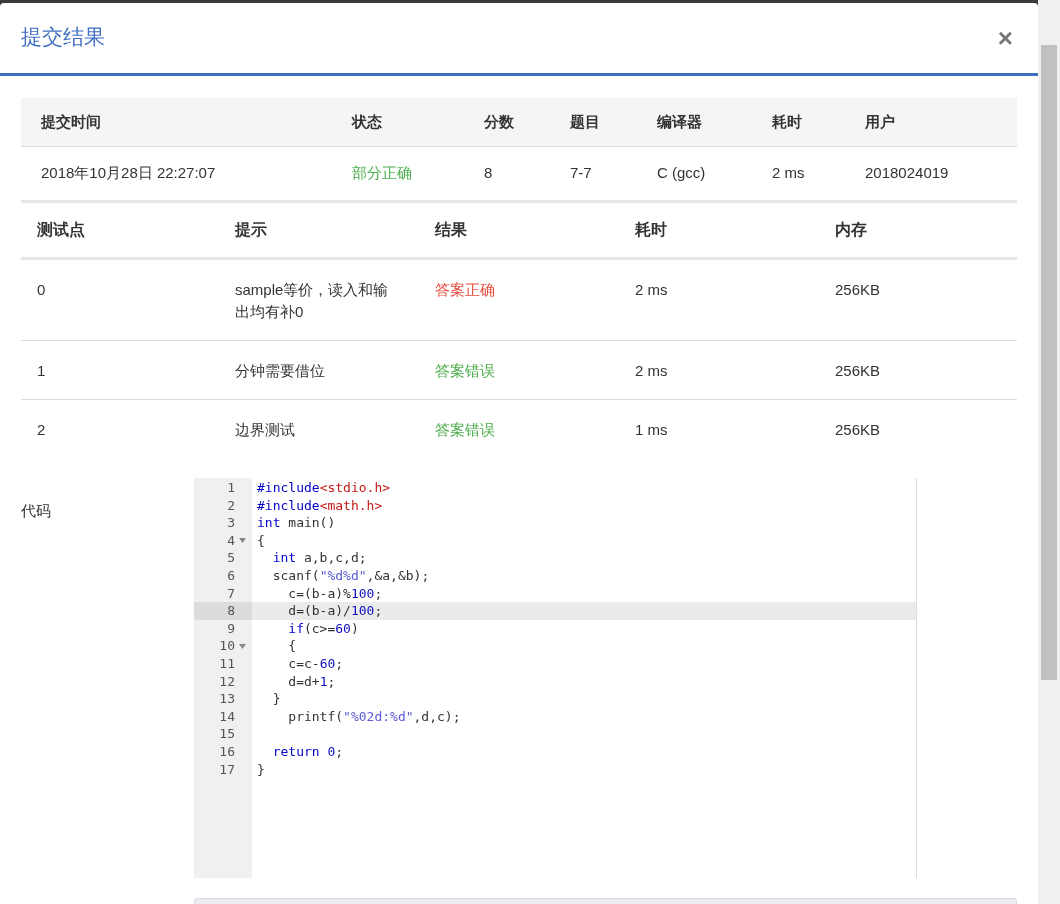 This screenshot has width=1060, height=904. What do you see at coordinates (36, 511) in the screenshot?
I see `code-label: 代码` at bounding box center [36, 511].